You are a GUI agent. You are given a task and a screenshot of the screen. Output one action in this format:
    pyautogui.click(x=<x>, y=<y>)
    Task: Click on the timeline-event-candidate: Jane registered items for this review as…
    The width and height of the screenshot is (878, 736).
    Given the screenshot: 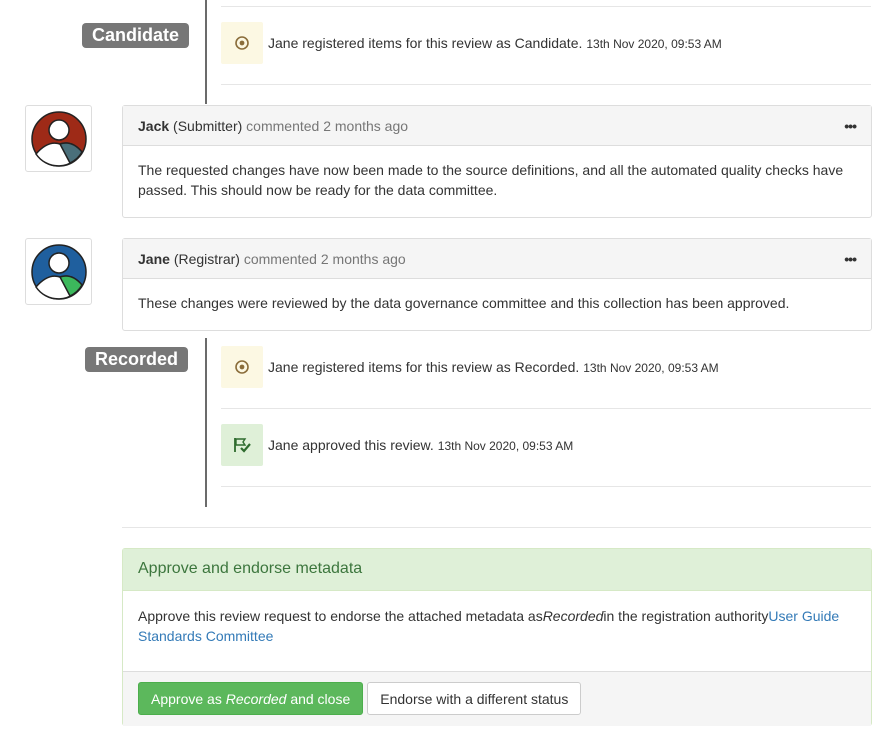 What is the action you would take?
    pyautogui.click(x=546, y=43)
    